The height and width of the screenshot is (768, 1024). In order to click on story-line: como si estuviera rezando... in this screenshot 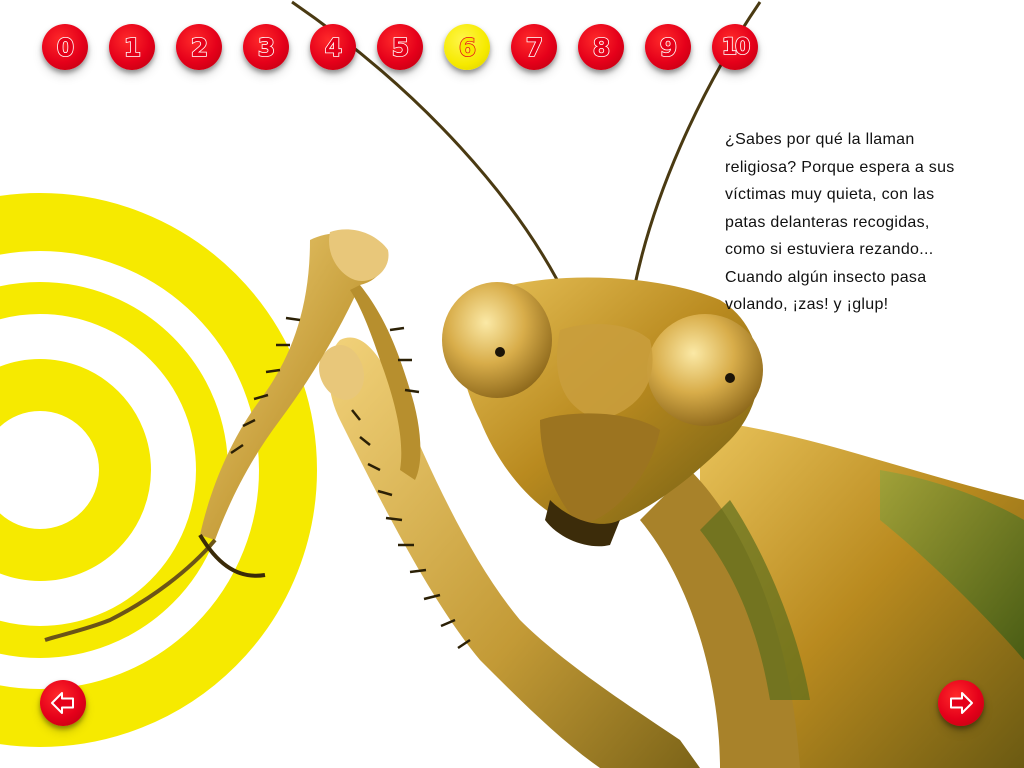, I will do `click(829, 249)`.